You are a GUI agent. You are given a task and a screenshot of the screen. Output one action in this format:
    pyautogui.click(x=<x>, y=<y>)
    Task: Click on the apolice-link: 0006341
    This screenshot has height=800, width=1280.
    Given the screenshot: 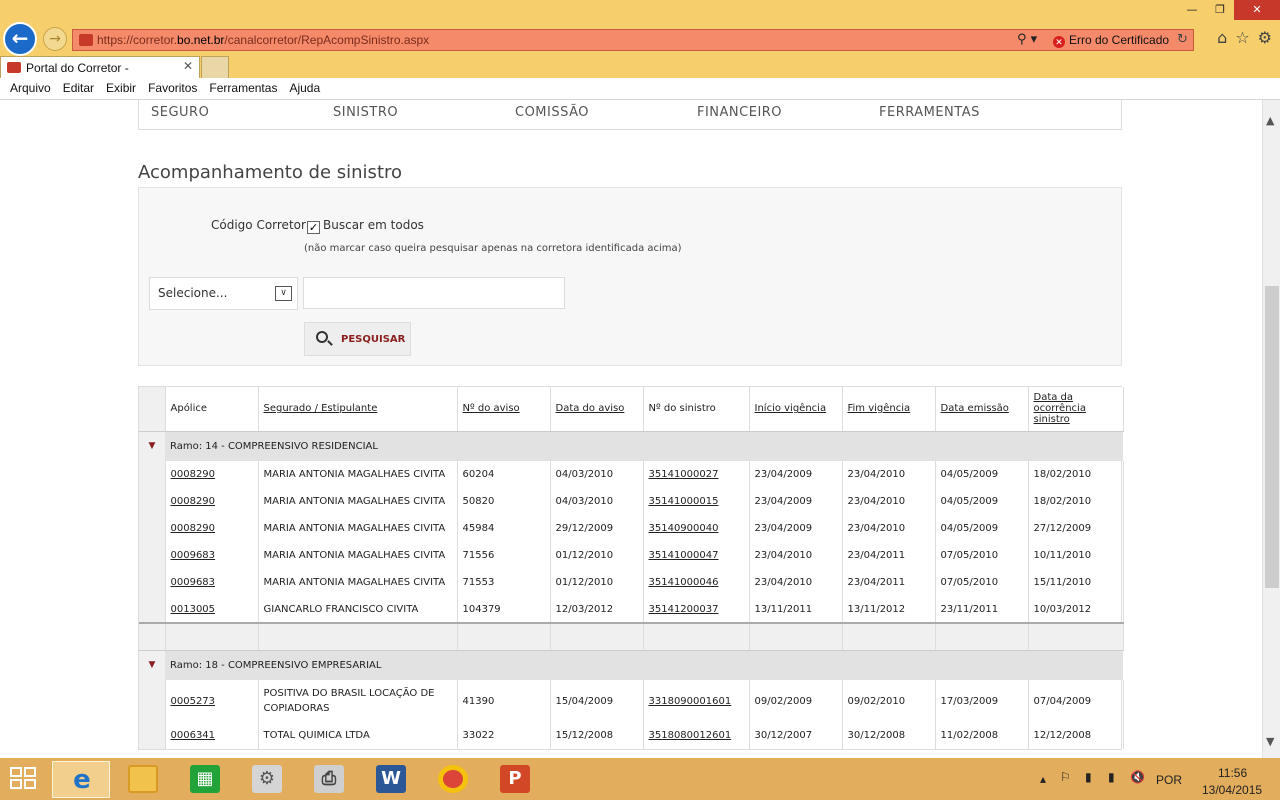 What is the action you would take?
    pyautogui.click(x=212, y=735)
    